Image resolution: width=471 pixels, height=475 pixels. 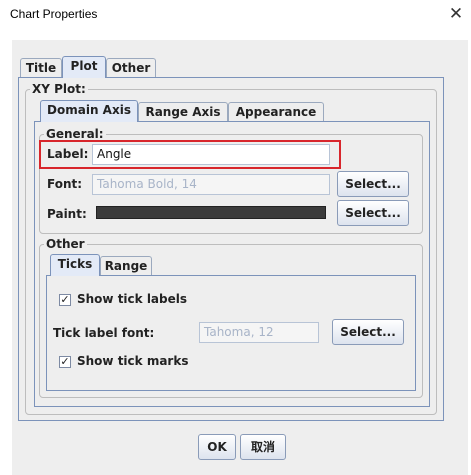 What do you see at coordinates (75, 134) in the screenshot?
I see `general-legend: General:` at bounding box center [75, 134].